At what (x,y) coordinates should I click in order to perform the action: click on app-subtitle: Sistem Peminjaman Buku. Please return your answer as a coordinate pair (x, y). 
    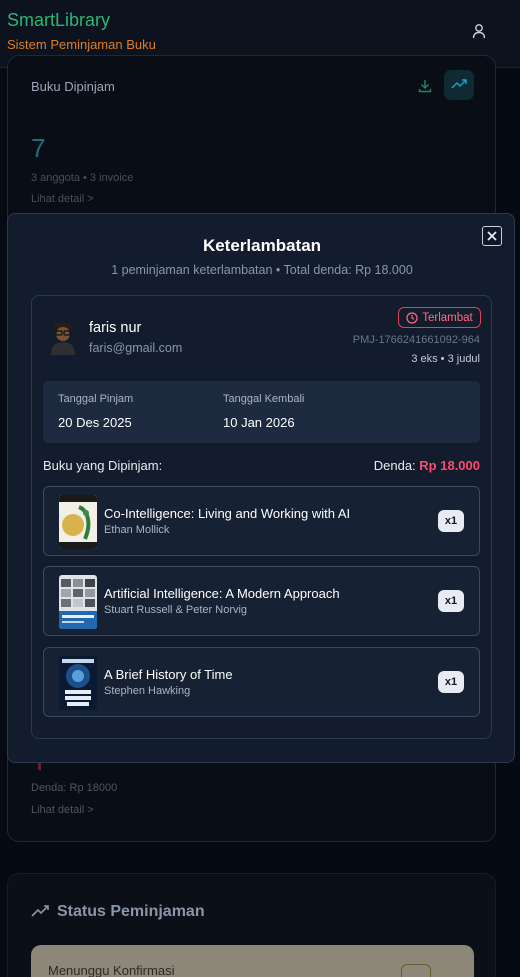
    Looking at the image, I should click on (81, 44).